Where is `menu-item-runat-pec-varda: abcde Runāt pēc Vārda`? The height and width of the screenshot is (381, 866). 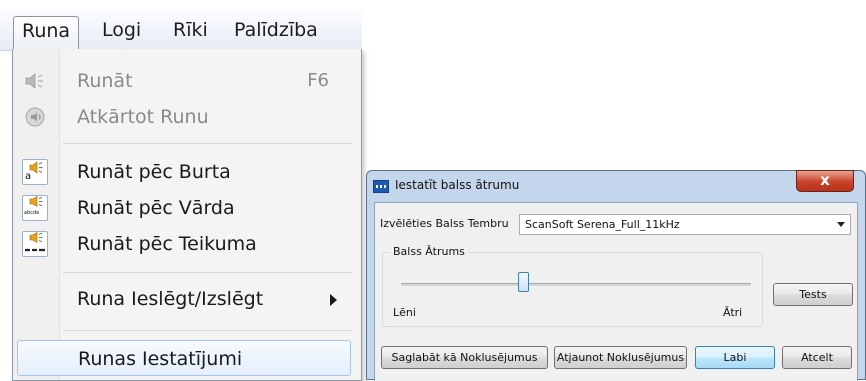
menu-item-runat-pec-varda: abcde Runāt pēc Vārda is located at coordinates (186, 208).